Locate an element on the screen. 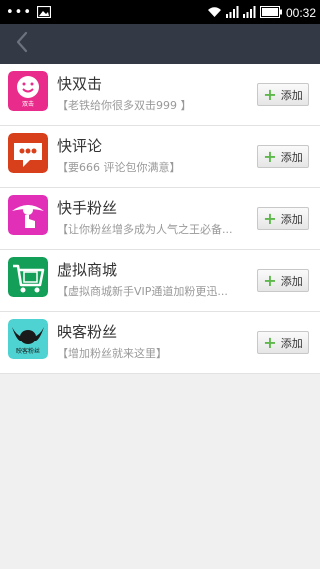  image-icon is located at coordinates (44, 12).